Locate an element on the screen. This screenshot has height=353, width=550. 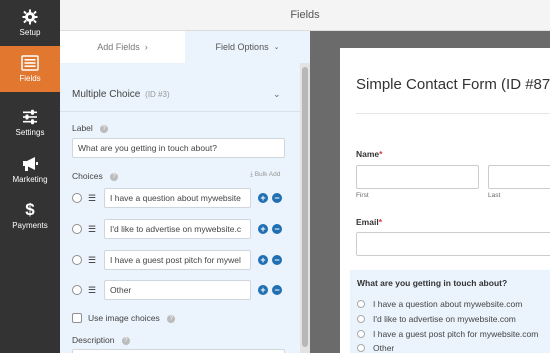
choice-input: I have a question about mywebsite is located at coordinates (177, 198).